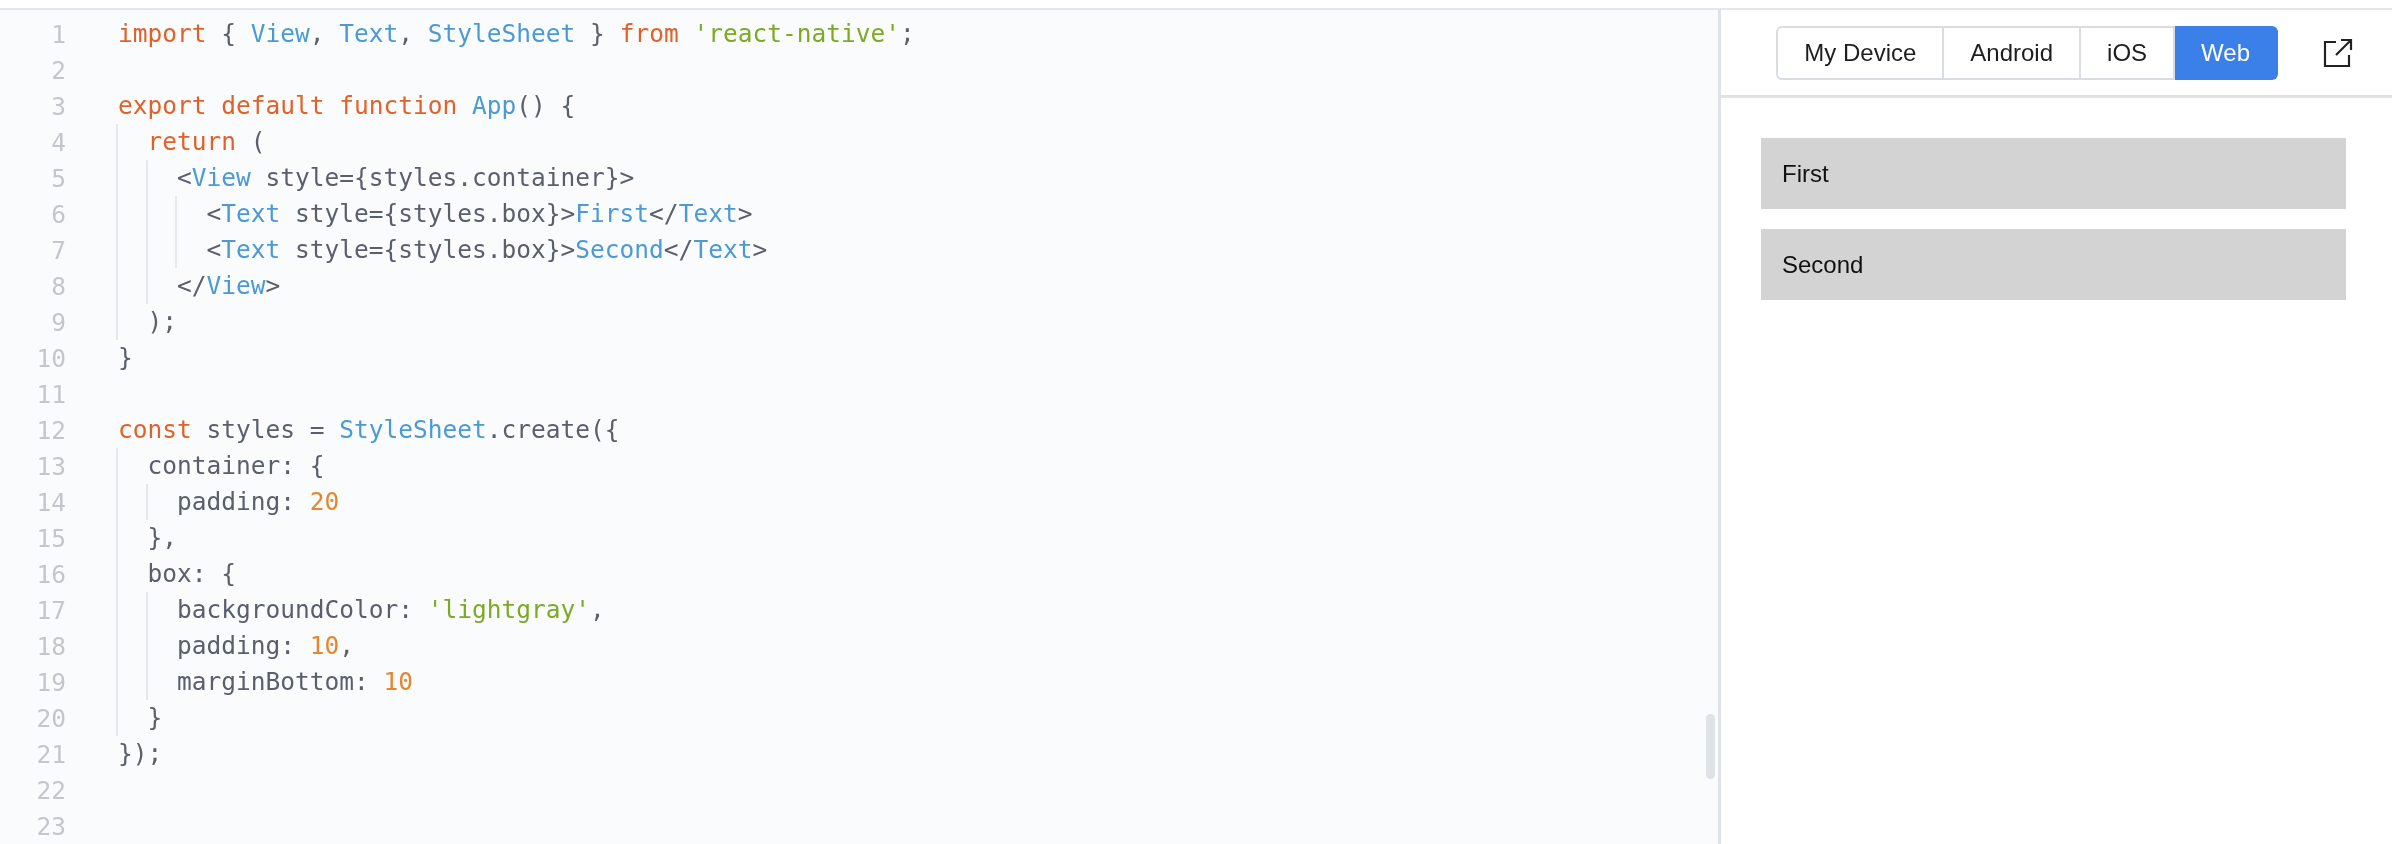 This screenshot has width=2392, height=844. What do you see at coordinates (516, 34) in the screenshot?
I see `code-line: import { View, Text, StyleSheet } from 'react-native';` at bounding box center [516, 34].